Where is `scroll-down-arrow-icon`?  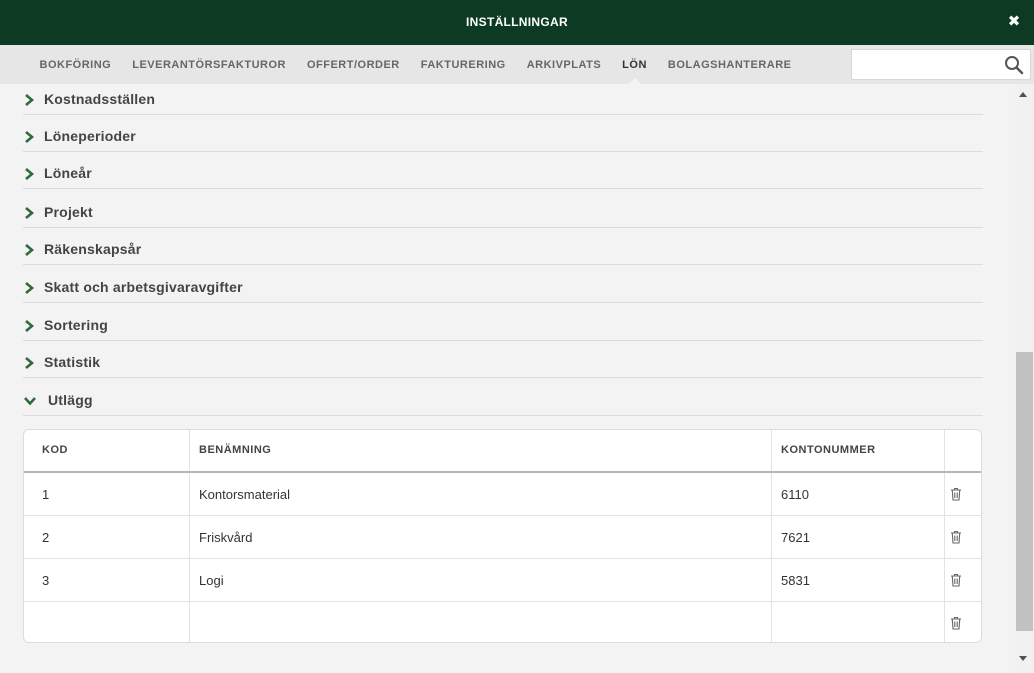 scroll-down-arrow-icon is located at coordinates (1023, 658).